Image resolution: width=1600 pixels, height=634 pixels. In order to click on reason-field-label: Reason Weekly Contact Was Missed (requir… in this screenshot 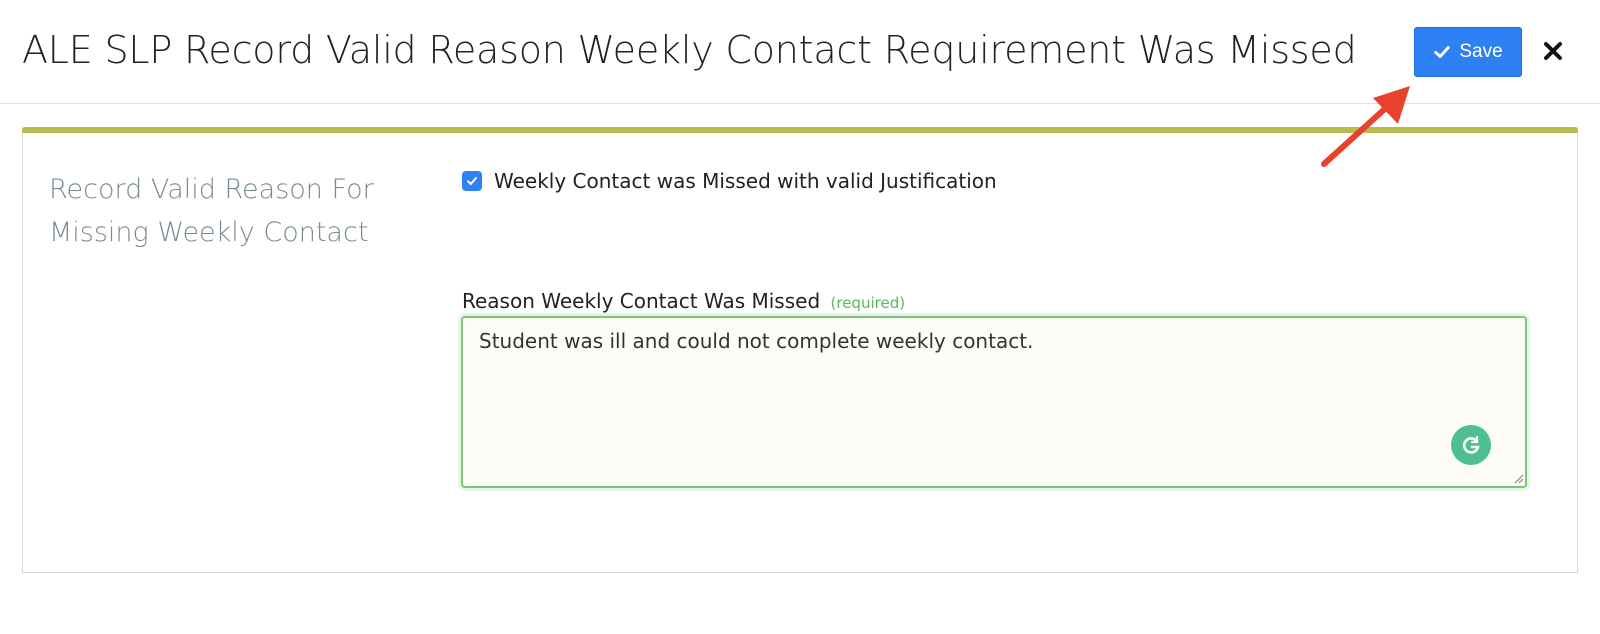, I will do `click(683, 301)`.